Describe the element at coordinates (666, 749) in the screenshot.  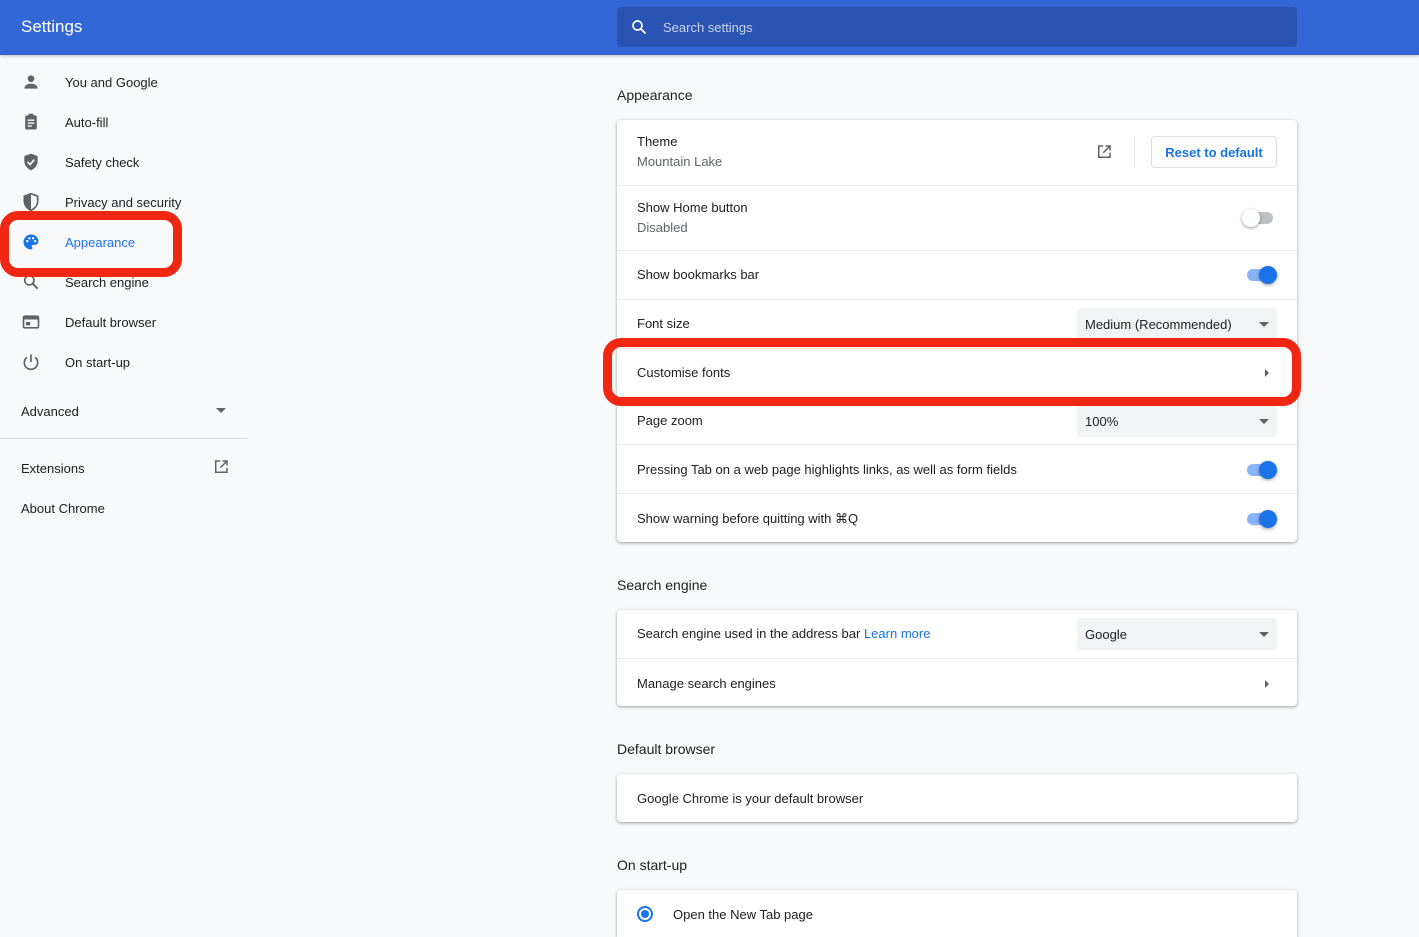
I see `section-title-default-browser: Default browser` at that location.